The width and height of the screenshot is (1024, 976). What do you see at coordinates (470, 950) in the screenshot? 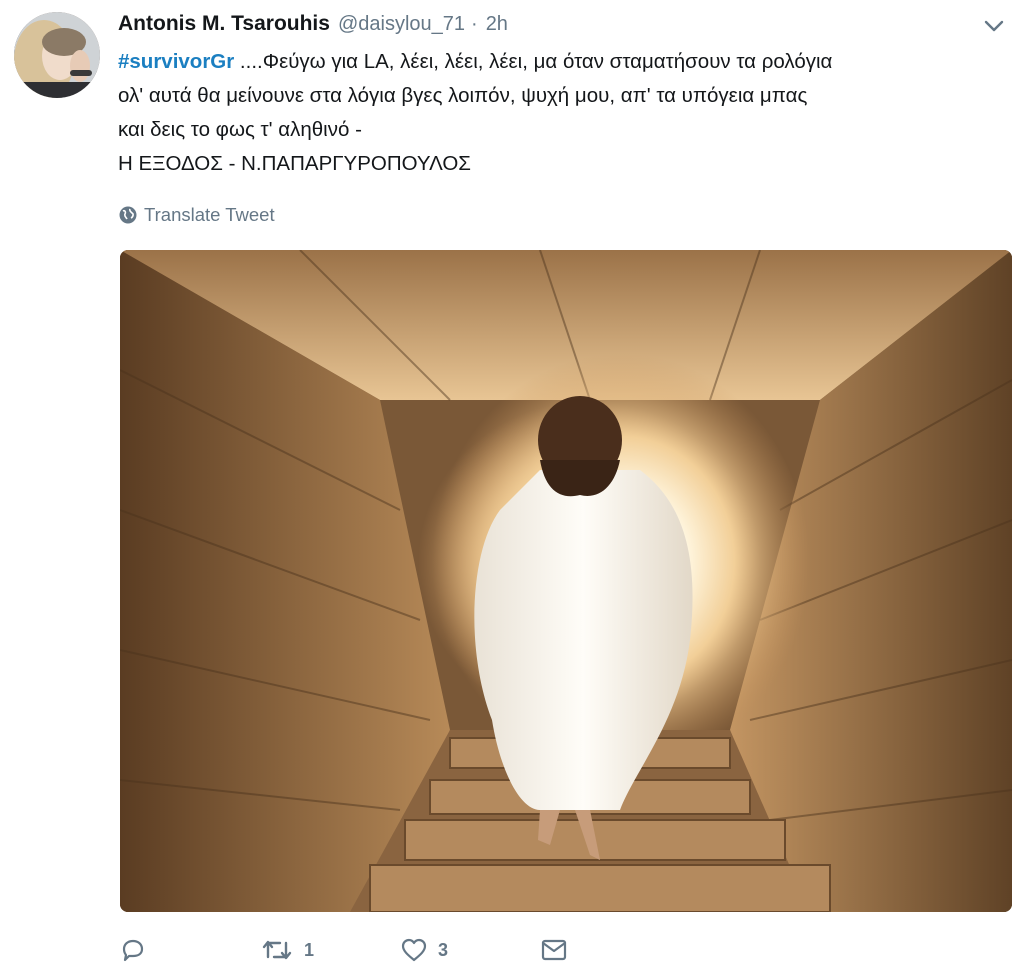
I see `like-button: 3` at bounding box center [470, 950].